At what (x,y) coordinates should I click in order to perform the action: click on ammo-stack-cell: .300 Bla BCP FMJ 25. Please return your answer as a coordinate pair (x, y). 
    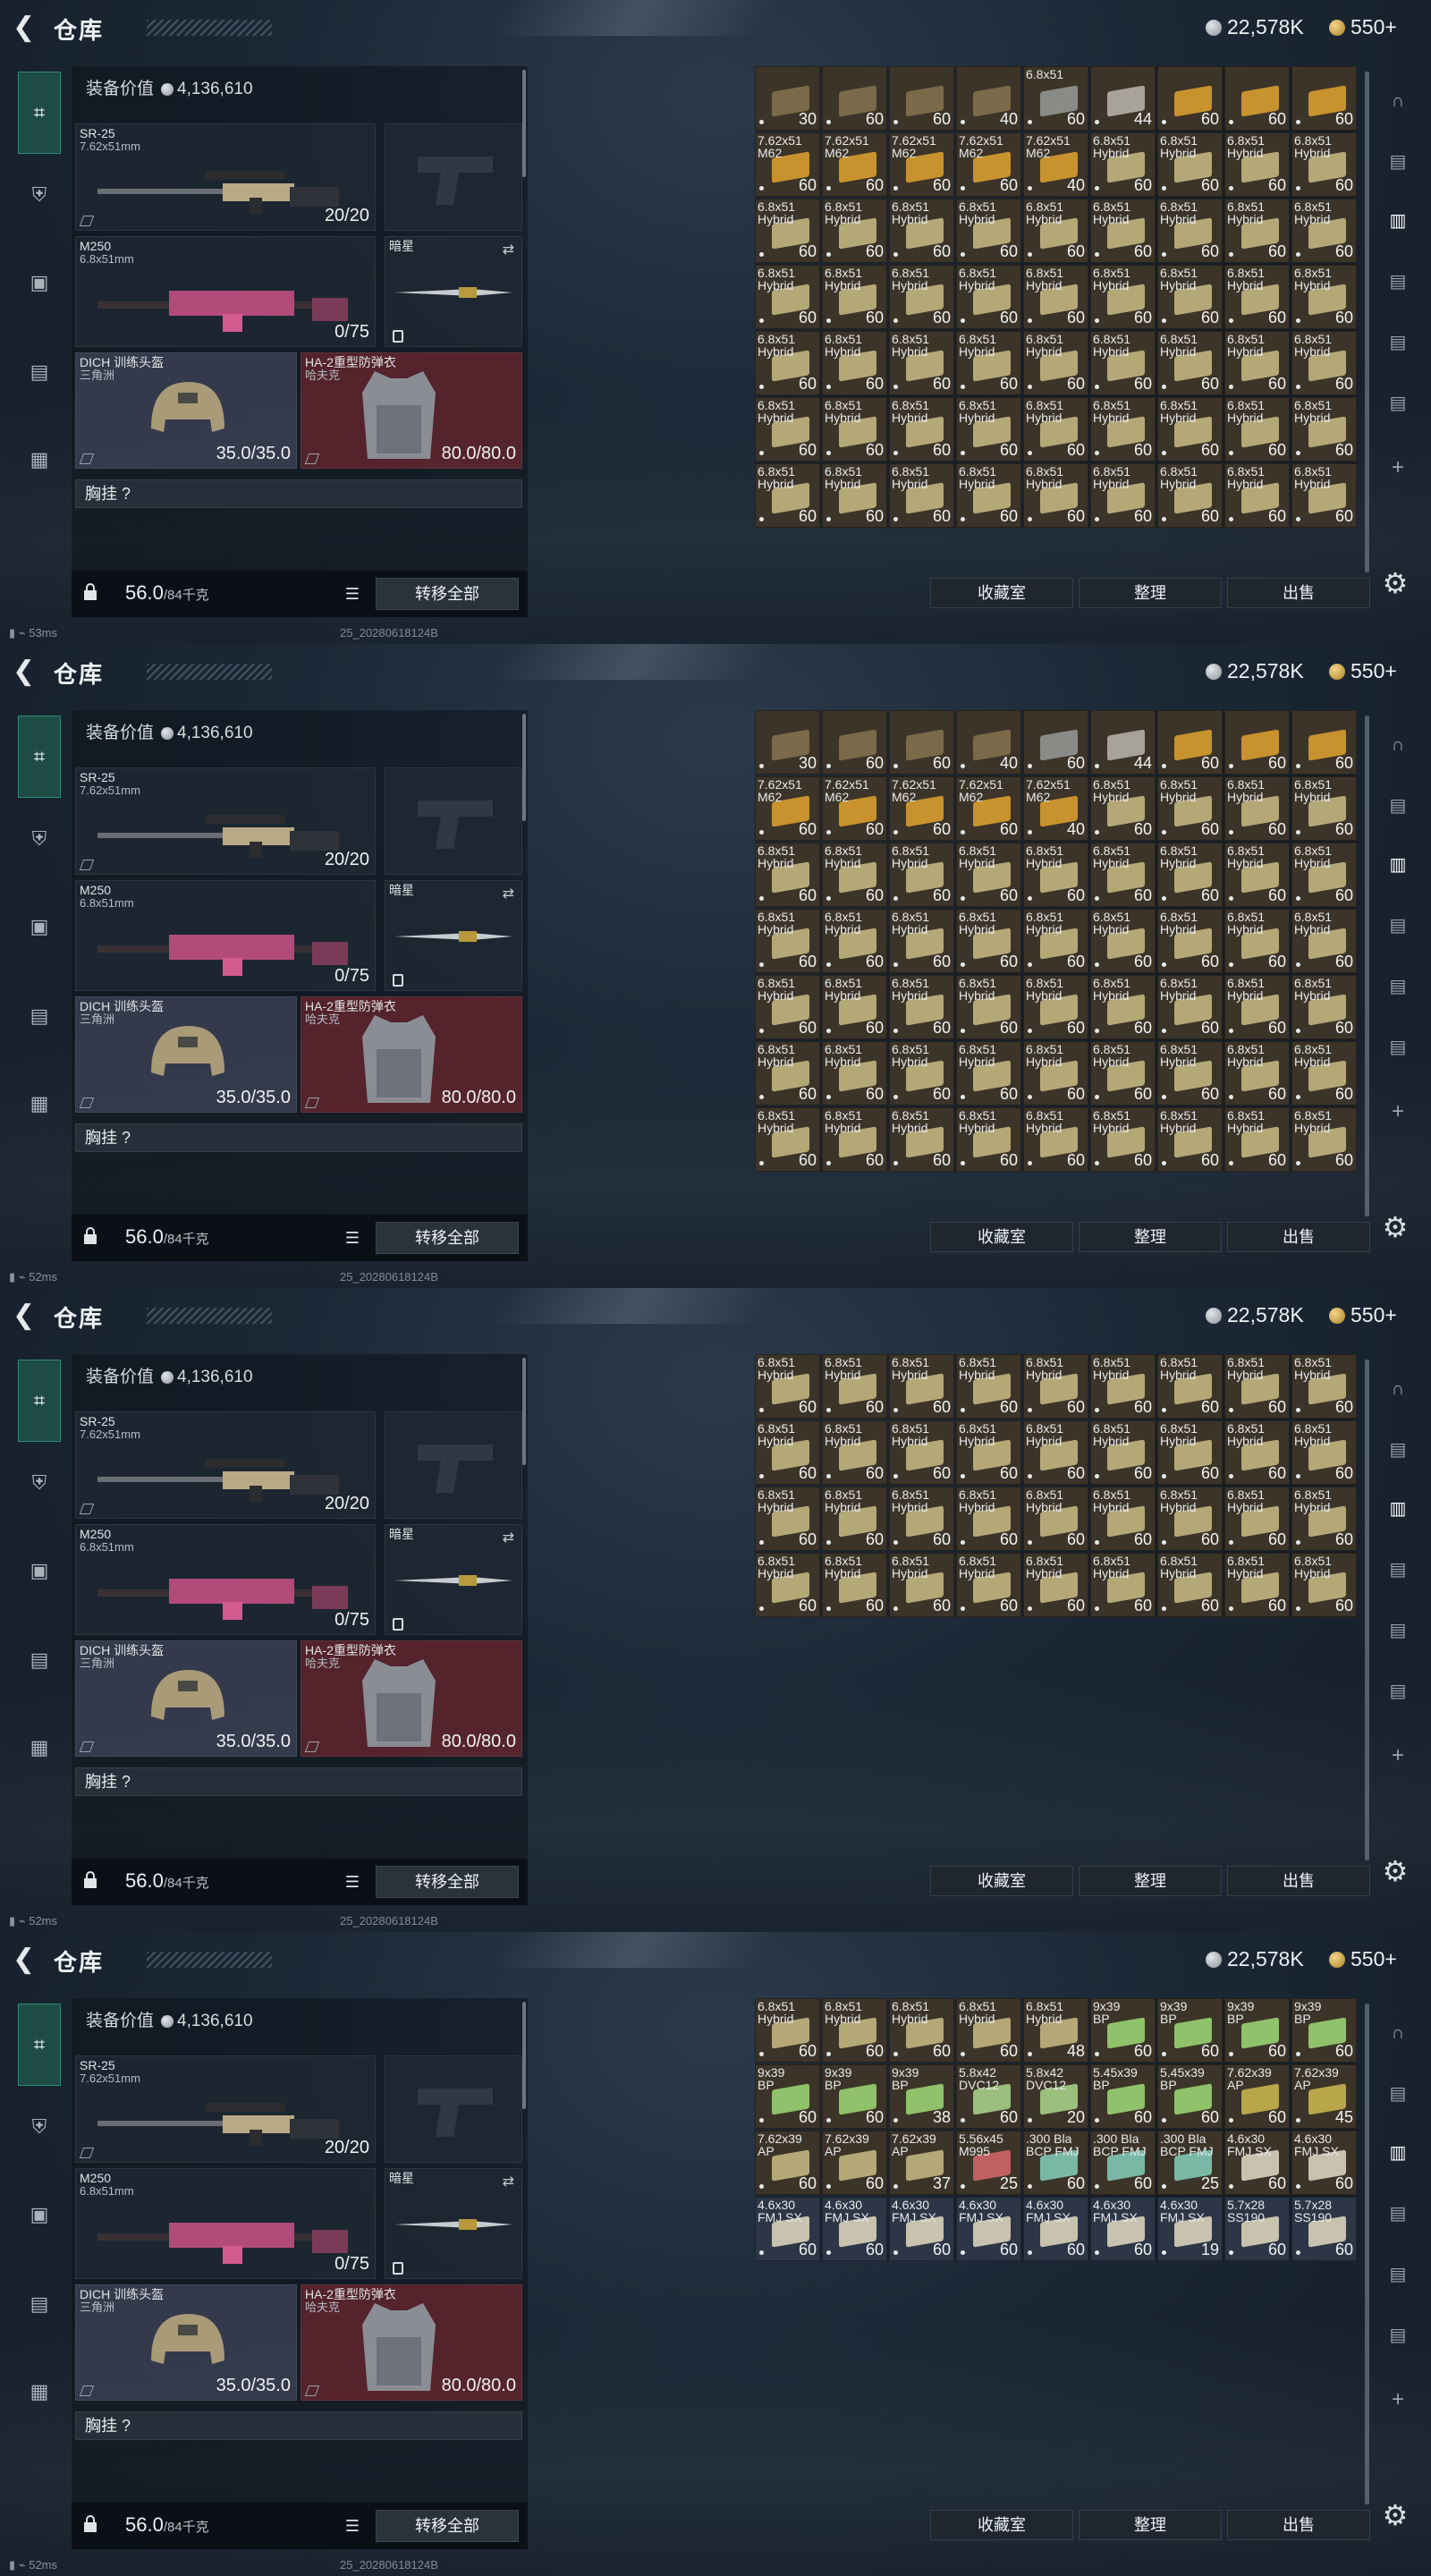
    Looking at the image, I should click on (1190, 2163).